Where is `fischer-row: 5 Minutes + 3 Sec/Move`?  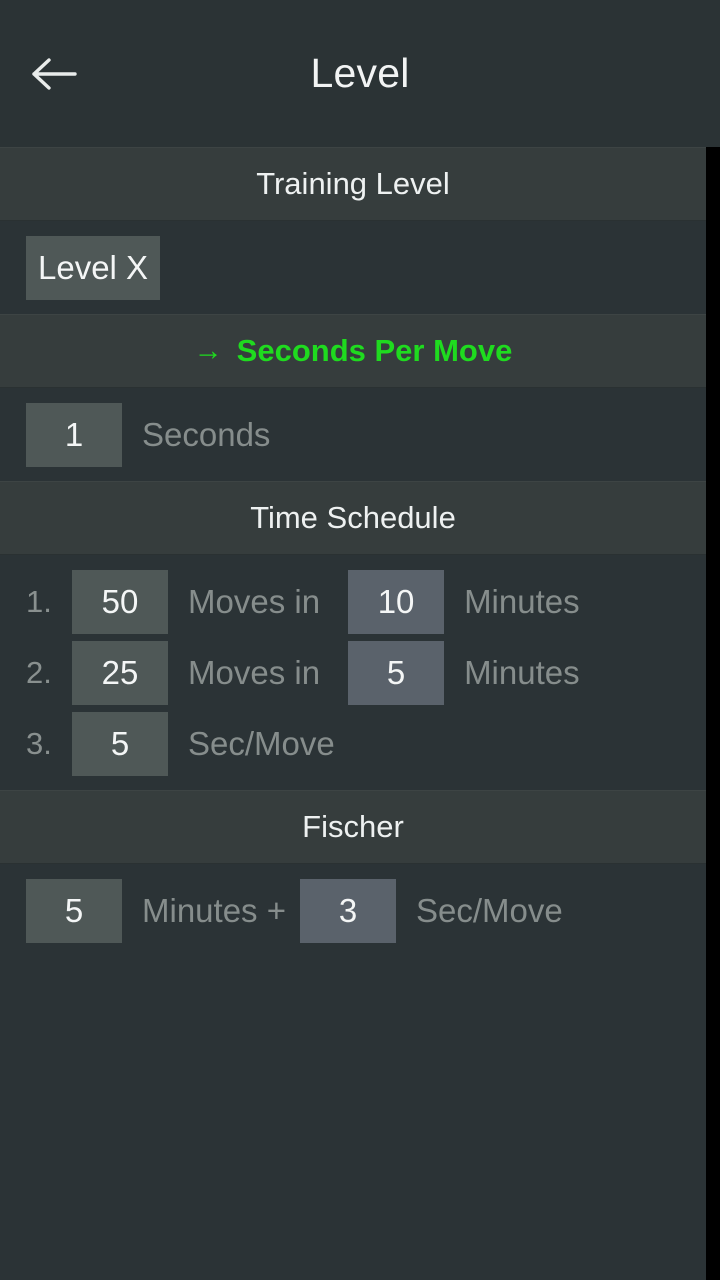
fischer-row: 5 Minutes + 3 Sec/Move is located at coordinates (353, 910).